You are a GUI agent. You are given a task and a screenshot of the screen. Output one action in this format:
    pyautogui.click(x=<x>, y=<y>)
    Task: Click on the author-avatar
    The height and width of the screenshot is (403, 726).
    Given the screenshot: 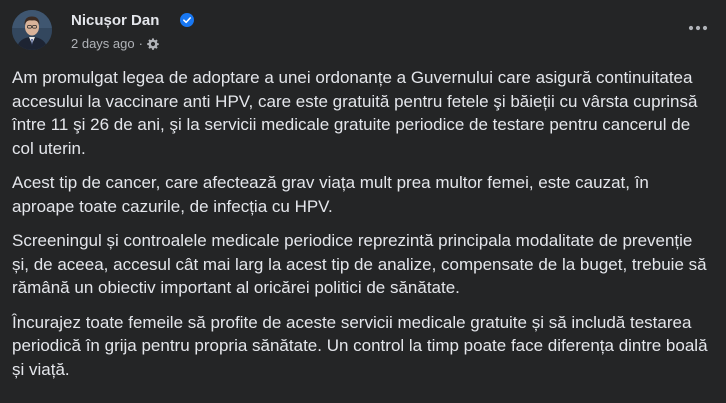 What is the action you would take?
    pyautogui.click(x=32, y=30)
    